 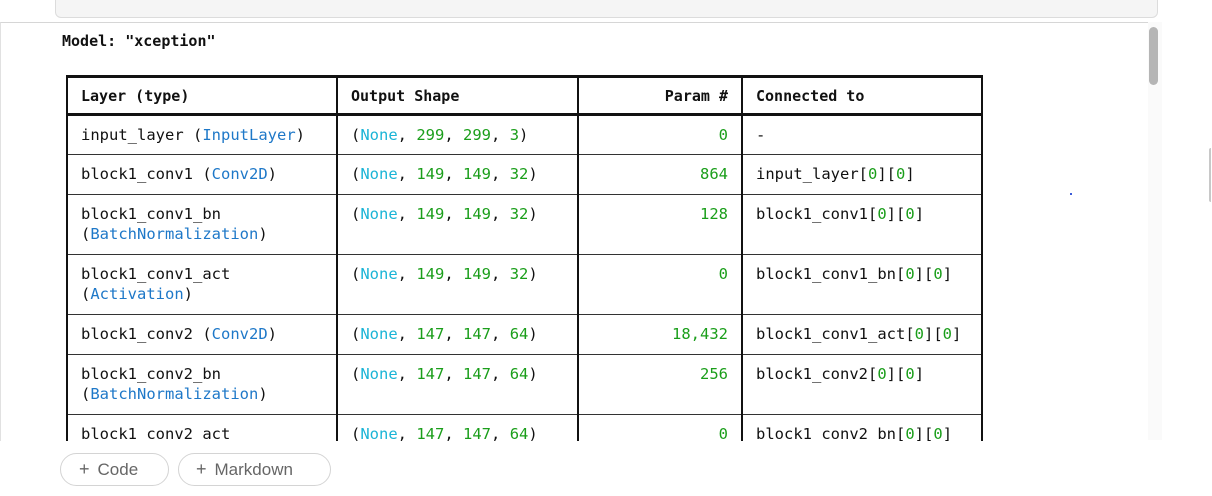 I want to click on connected-to-cell: block1_conv1_bn[0][0], so click(x=862, y=284).